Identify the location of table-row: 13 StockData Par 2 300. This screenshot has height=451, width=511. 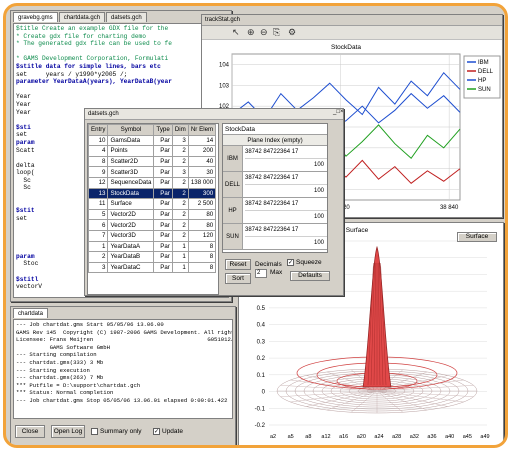
(152, 193).